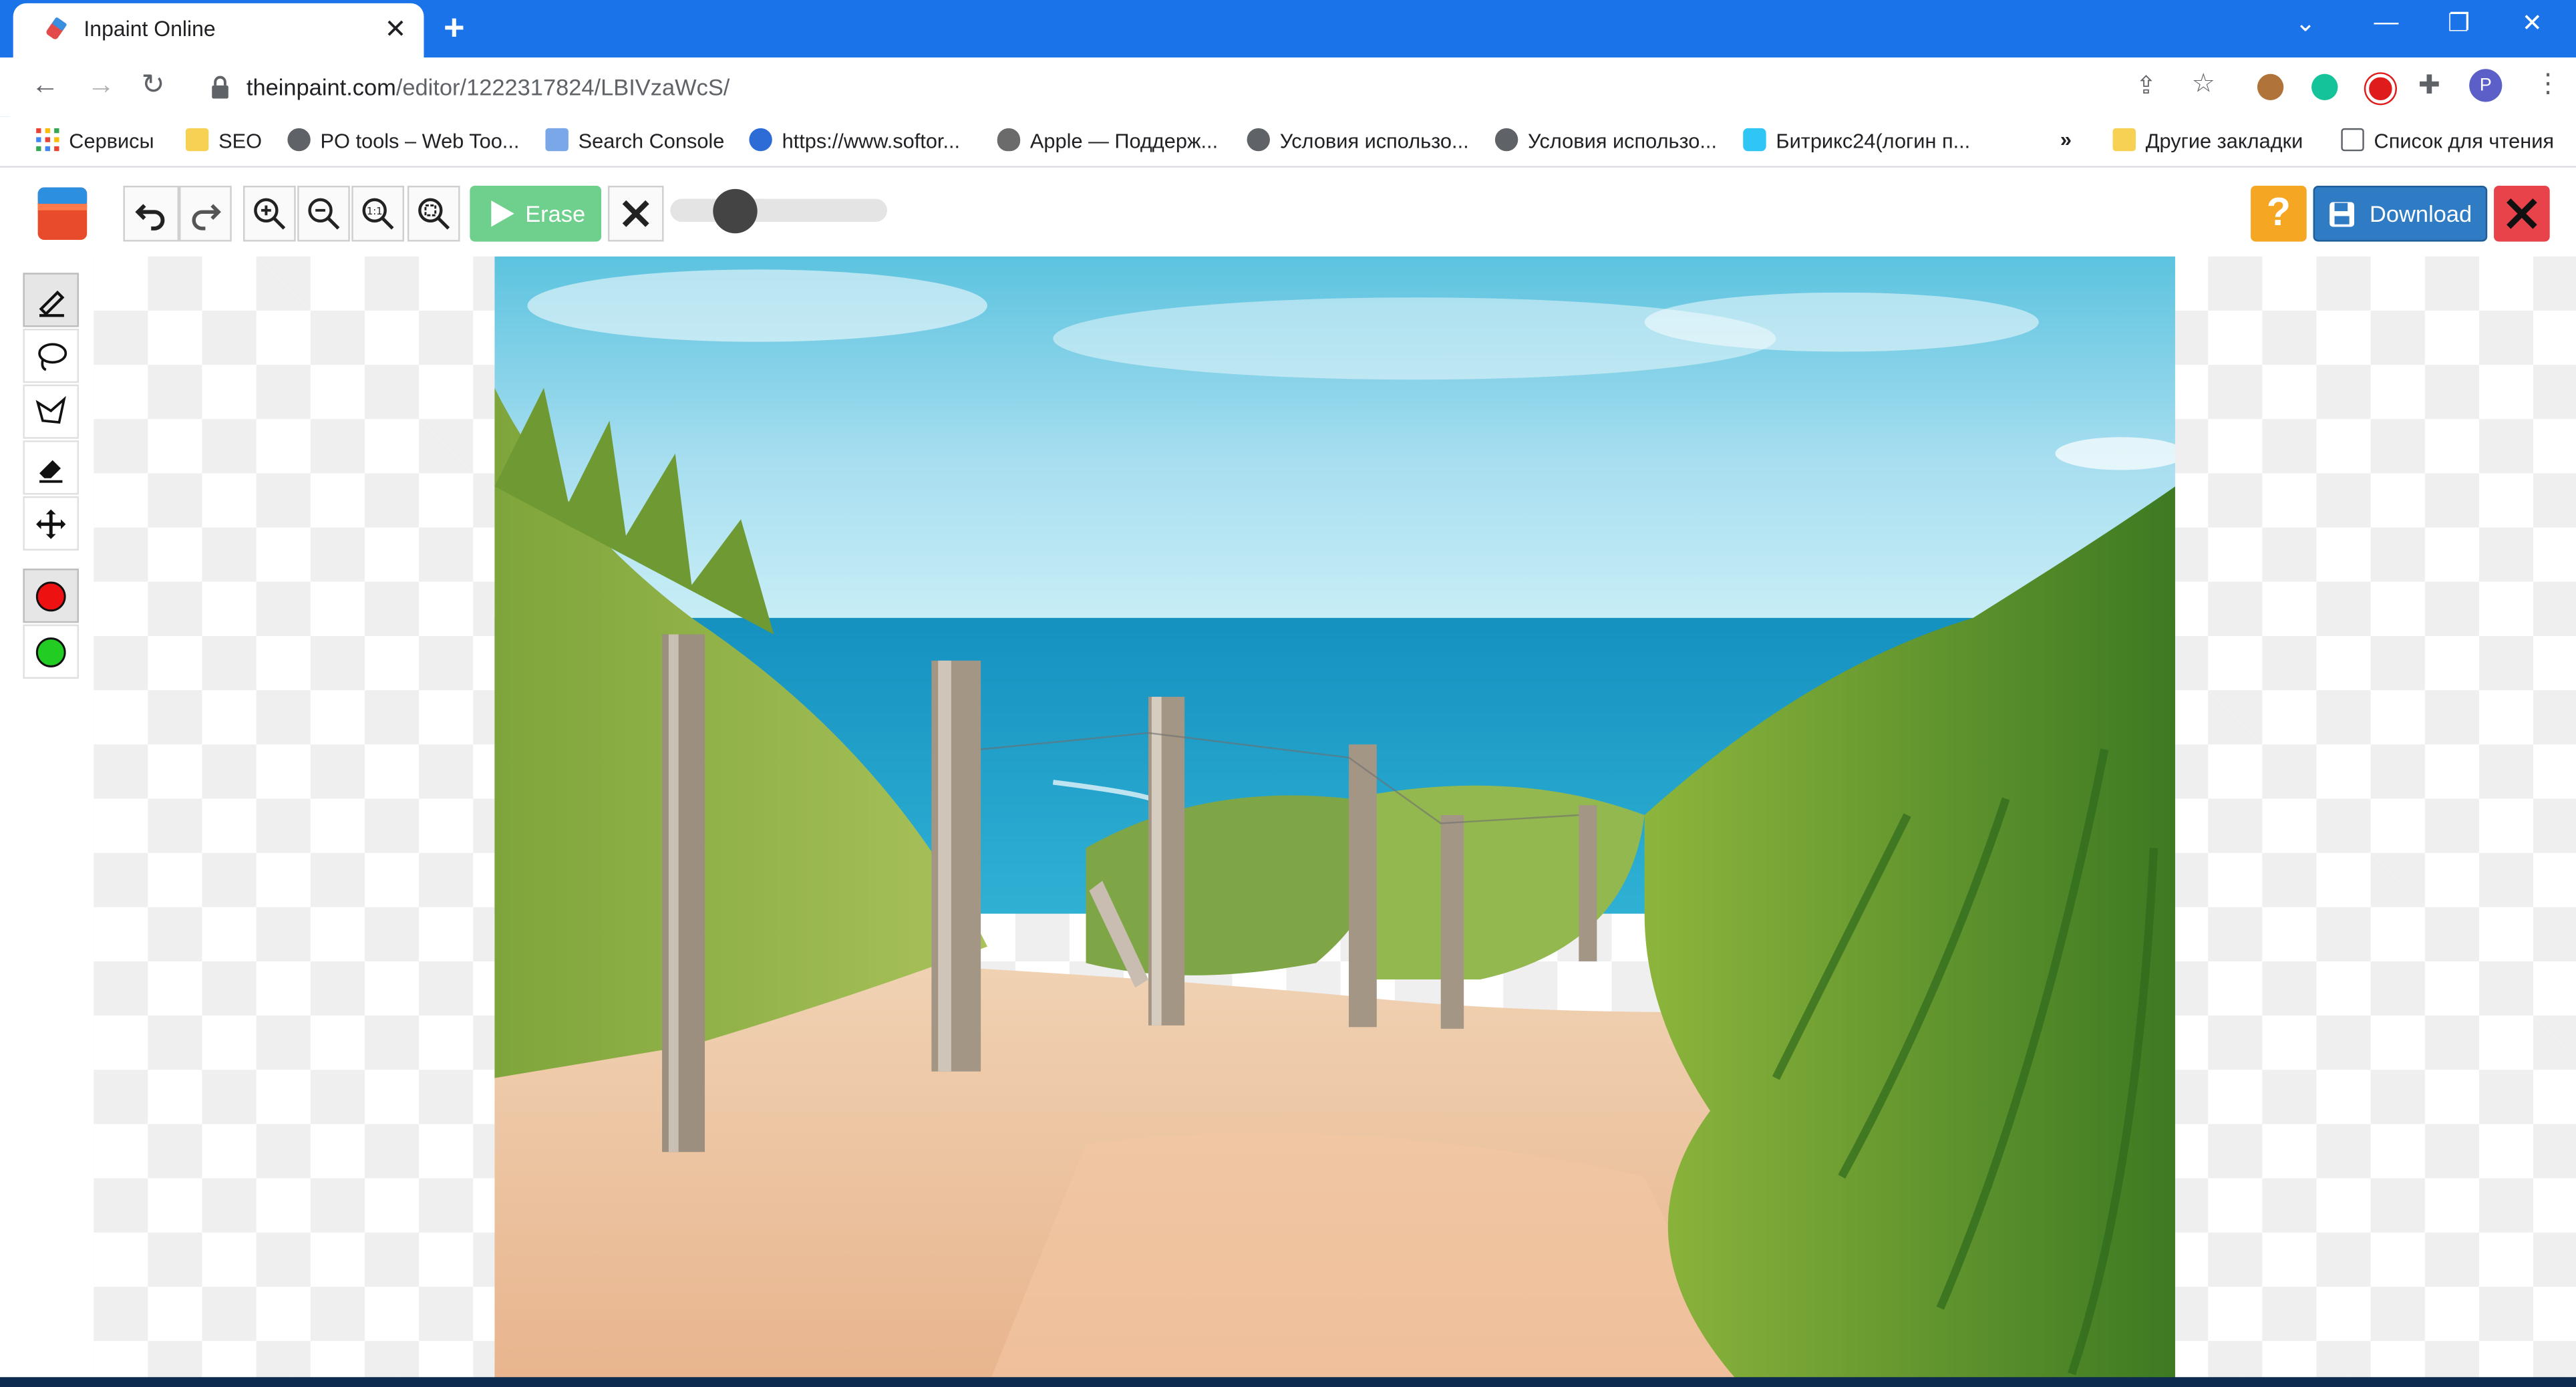 The image size is (2576, 1387). I want to click on floppy-disk-icon, so click(2342, 213).